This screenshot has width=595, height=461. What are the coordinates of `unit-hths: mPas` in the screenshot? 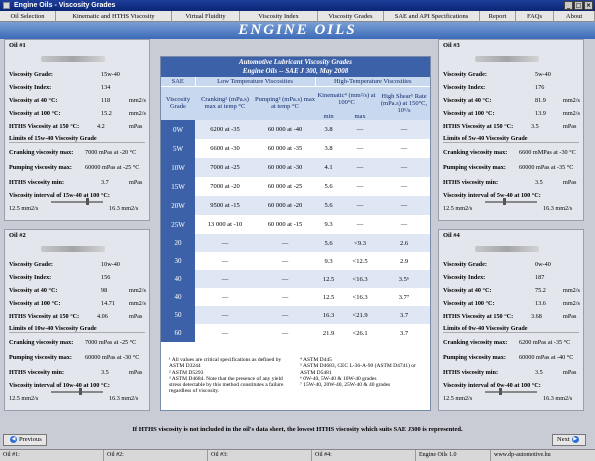 It's located at (570, 316).